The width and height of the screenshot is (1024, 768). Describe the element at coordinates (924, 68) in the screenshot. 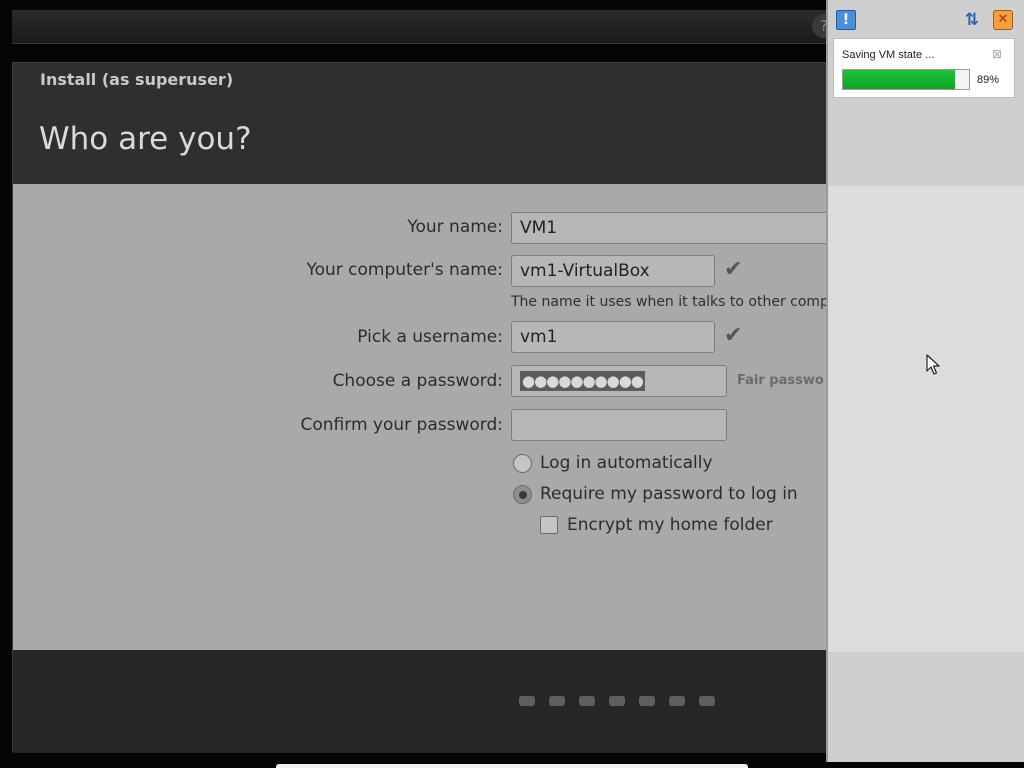

I see `saving-vm-notification: Saving VM state ... ⊠ 89%` at that location.